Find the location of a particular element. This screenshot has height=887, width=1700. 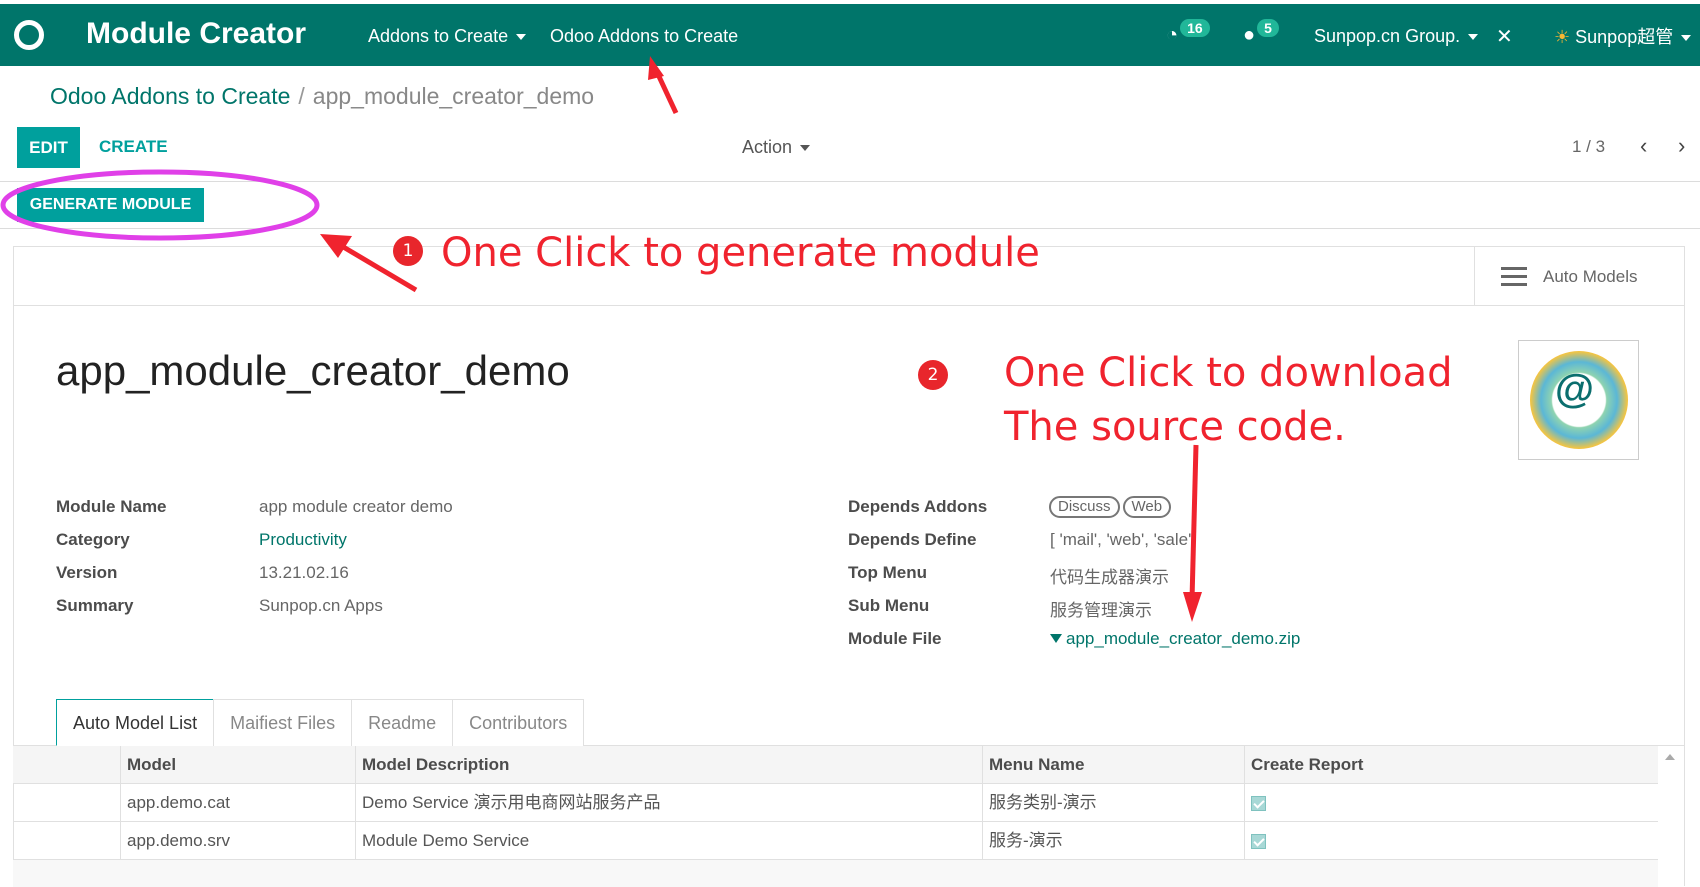

depends-addons-tags: Discuss Web is located at coordinates (1111, 507).